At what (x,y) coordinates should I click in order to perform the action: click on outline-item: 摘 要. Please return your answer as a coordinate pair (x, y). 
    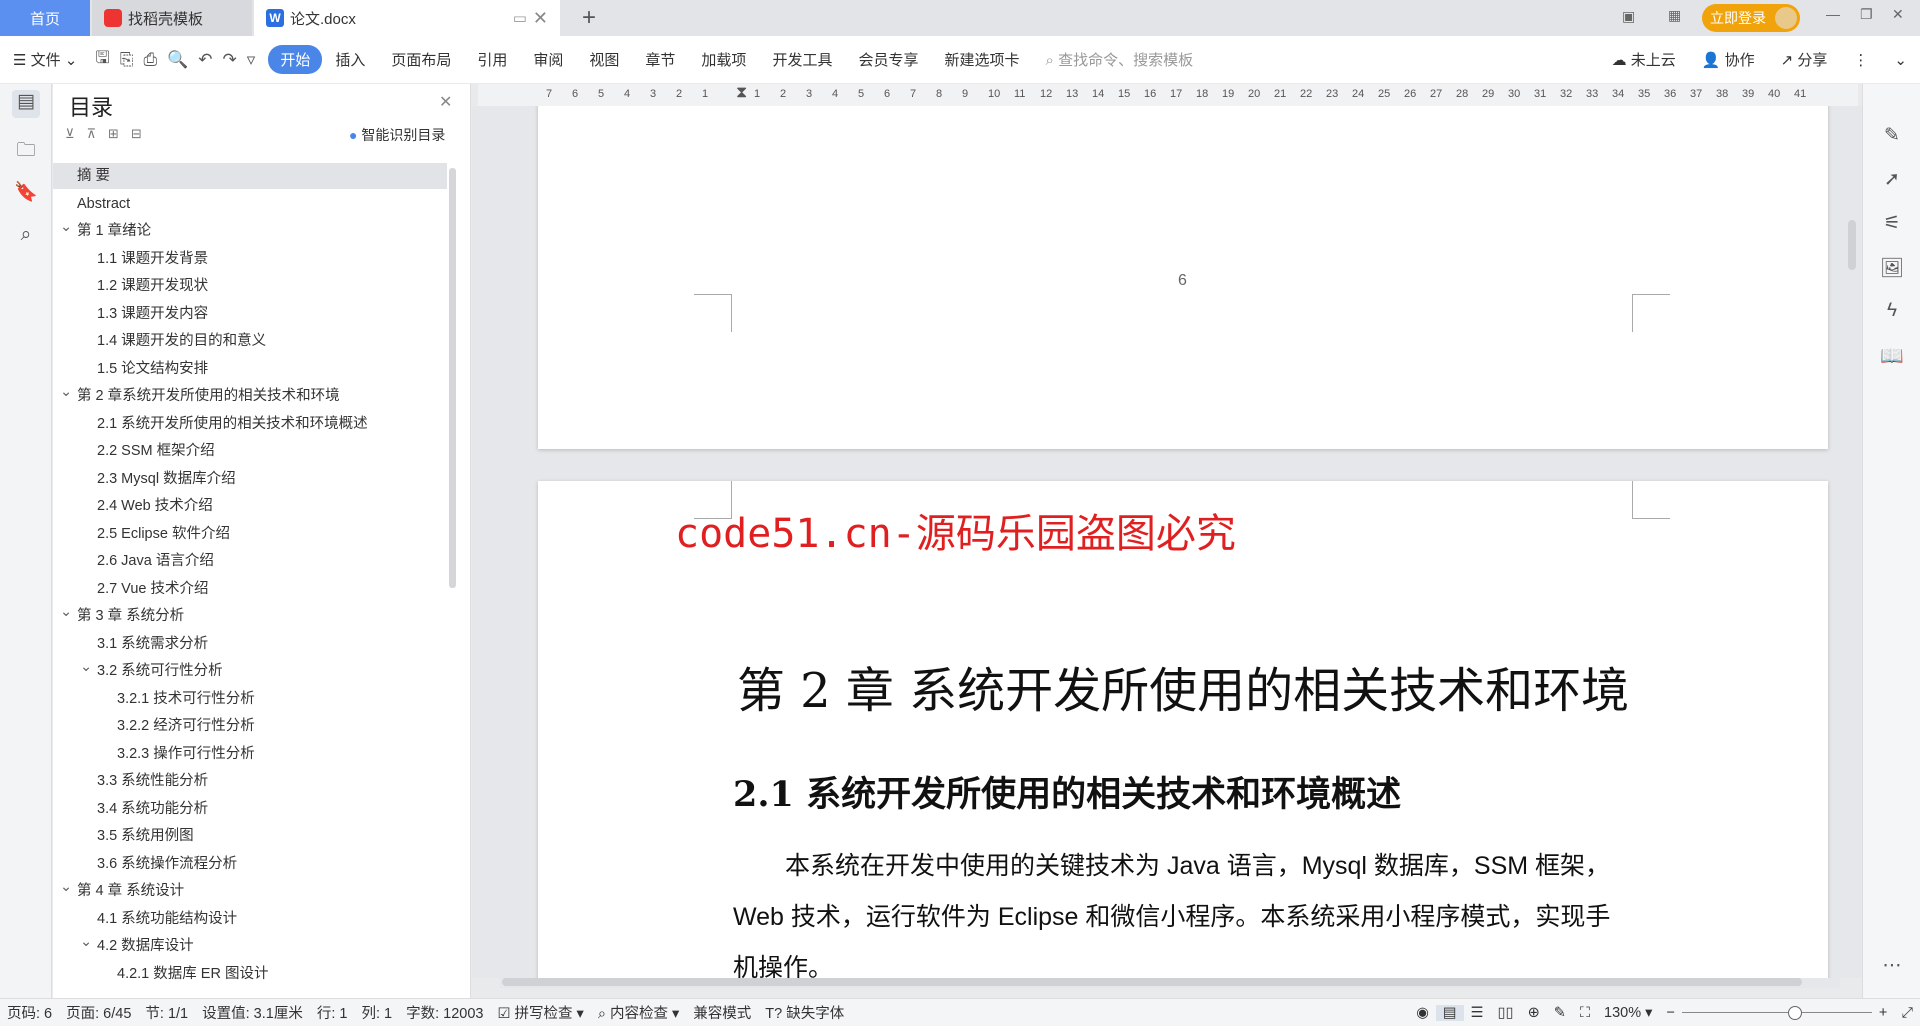
    Looking at the image, I should click on (250, 176).